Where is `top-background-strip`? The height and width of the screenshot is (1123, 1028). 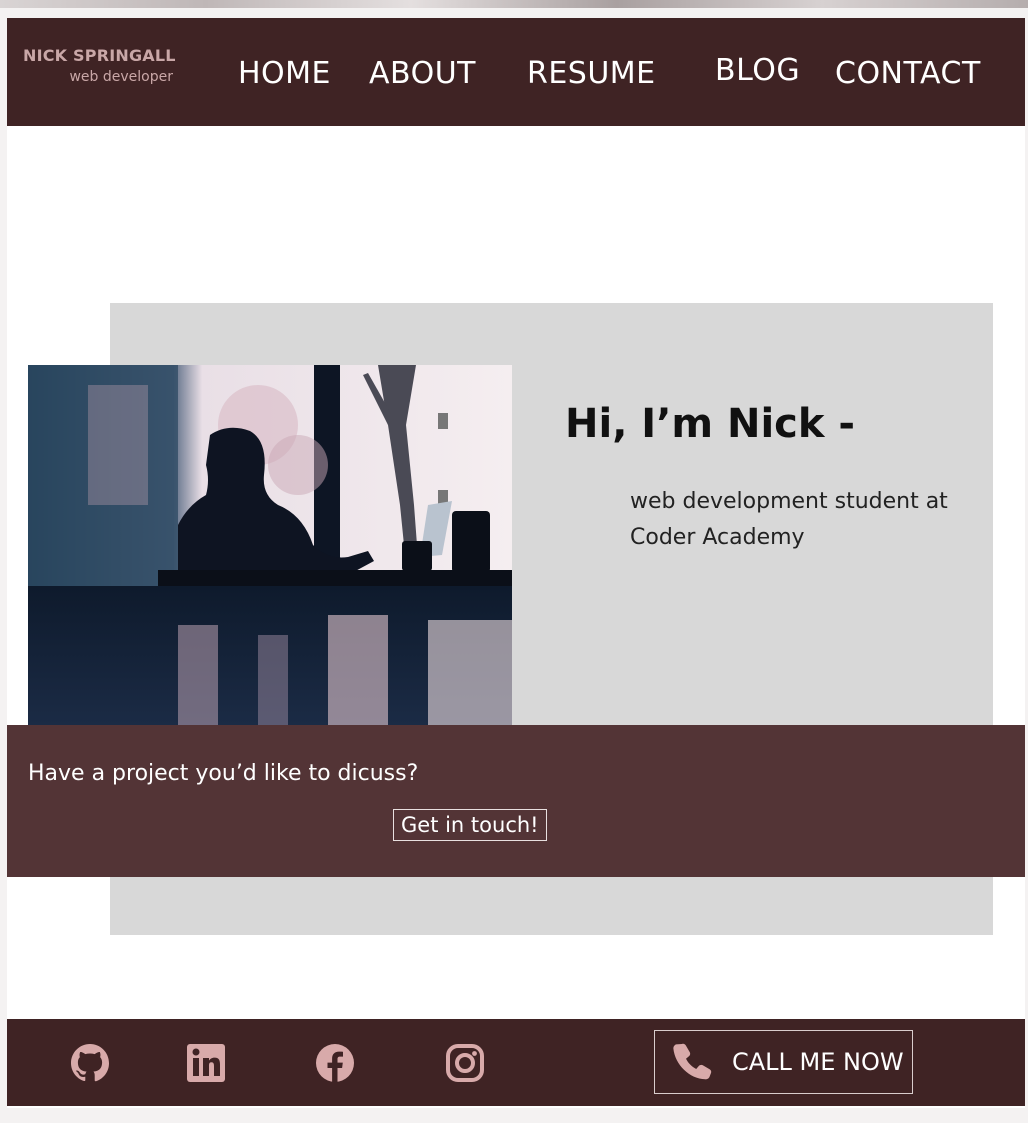
top-background-strip is located at coordinates (514, 4).